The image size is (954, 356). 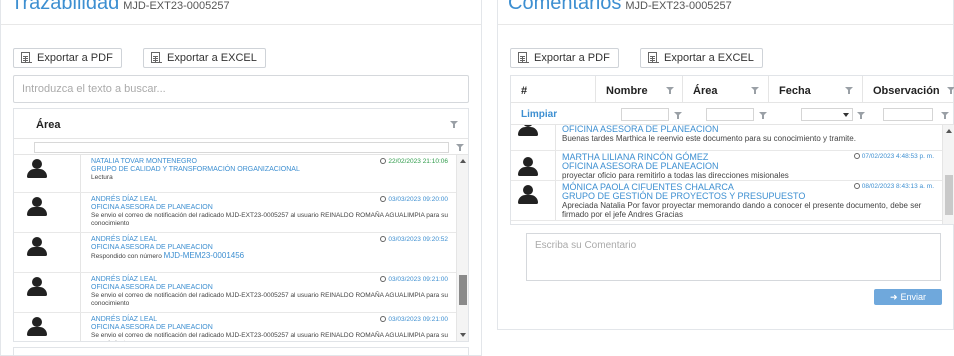 What do you see at coordinates (120, 7) in the screenshot?
I see `trazabilidad-title: Trazabilidad MJD-EXT23-0005257` at bounding box center [120, 7].